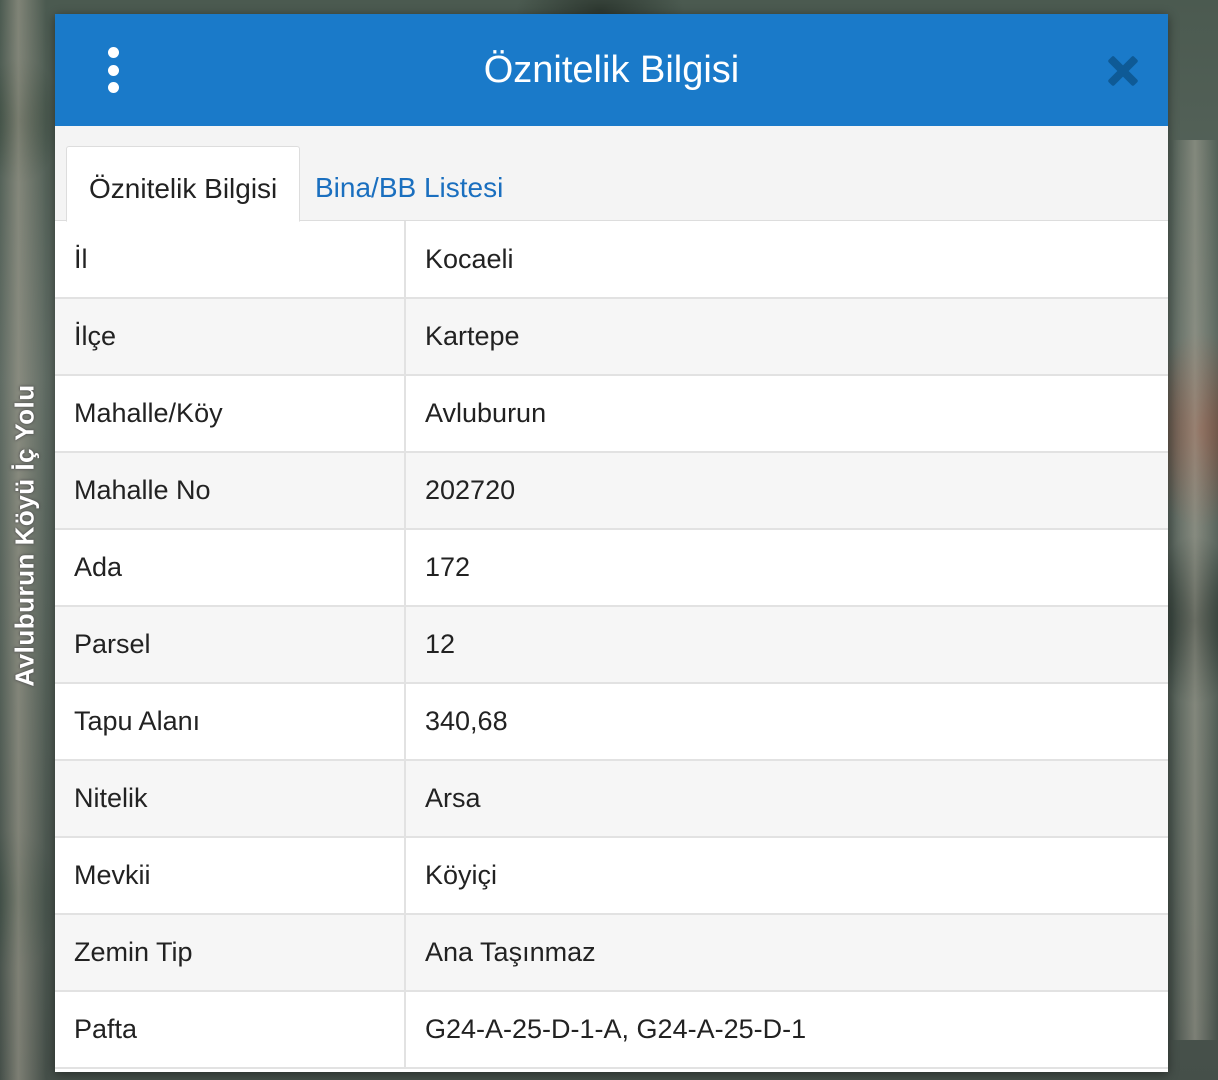 The width and height of the screenshot is (1218, 1080). What do you see at coordinates (786, 568) in the screenshot?
I see `attribute-value: 172` at bounding box center [786, 568].